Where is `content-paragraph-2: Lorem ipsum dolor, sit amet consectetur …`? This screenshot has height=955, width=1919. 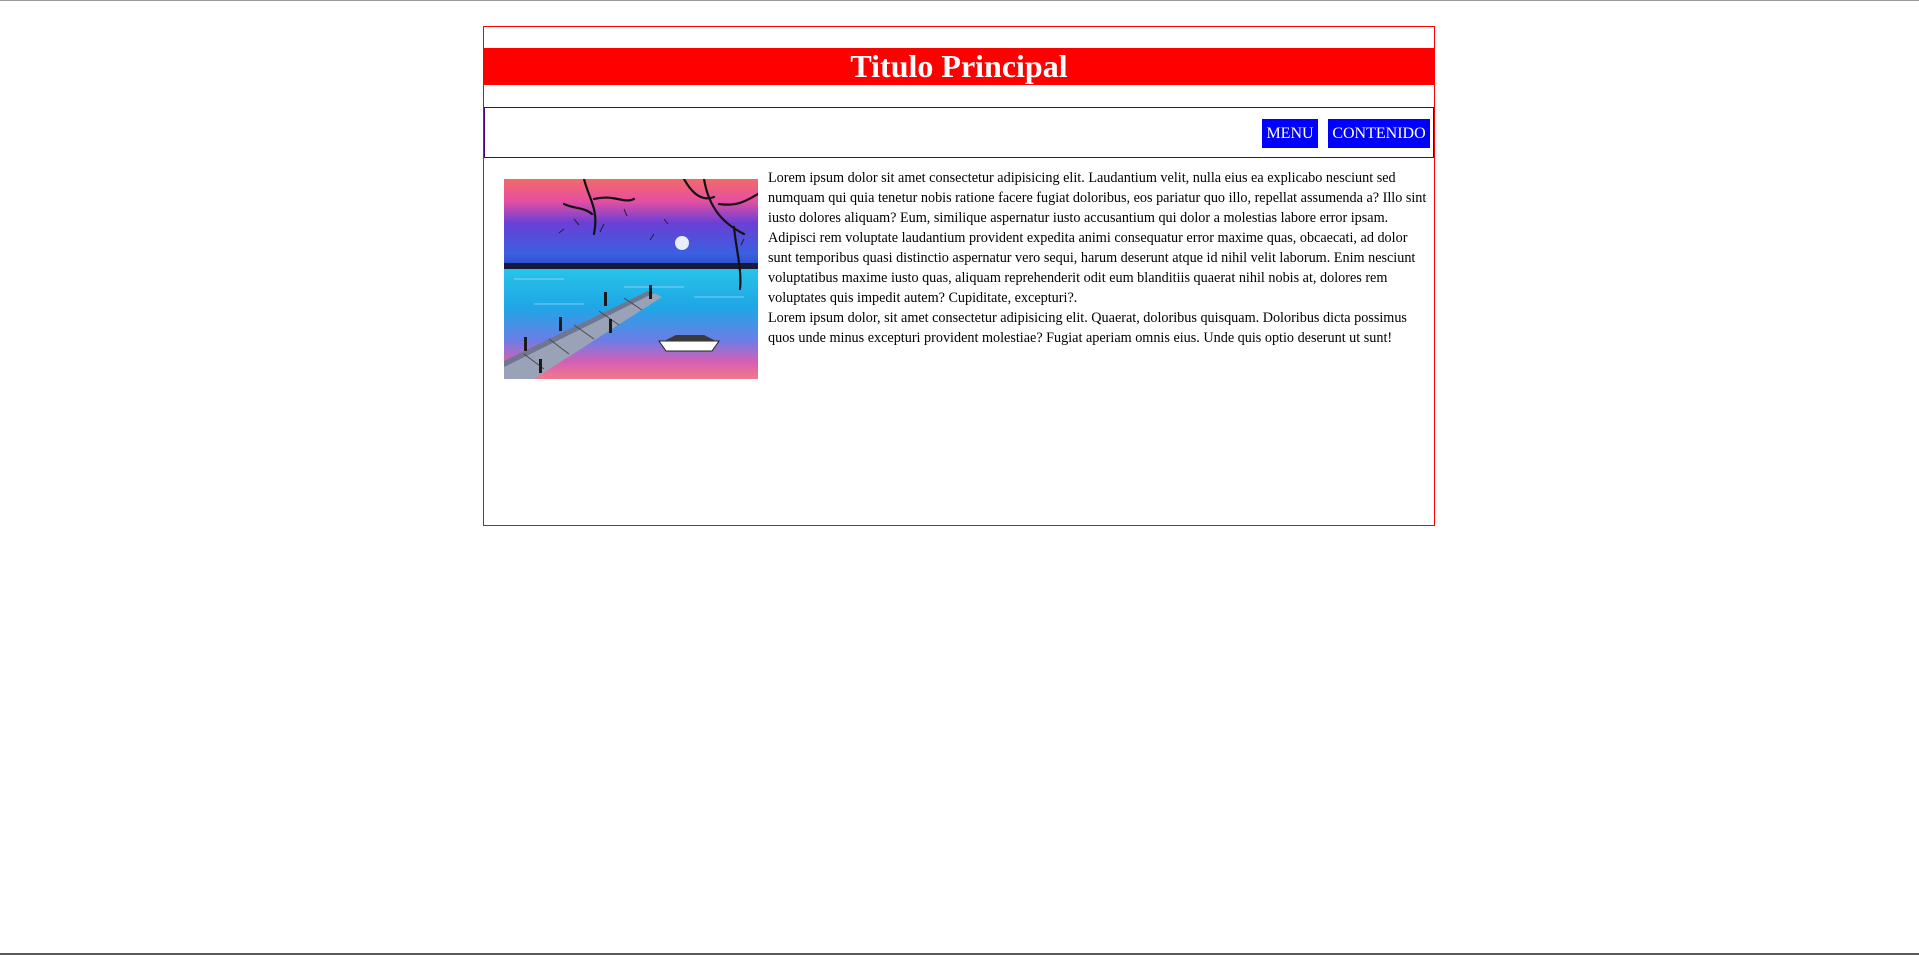 content-paragraph-2: Lorem ipsum dolor, sit amet consectetur … is located at coordinates (1087, 328).